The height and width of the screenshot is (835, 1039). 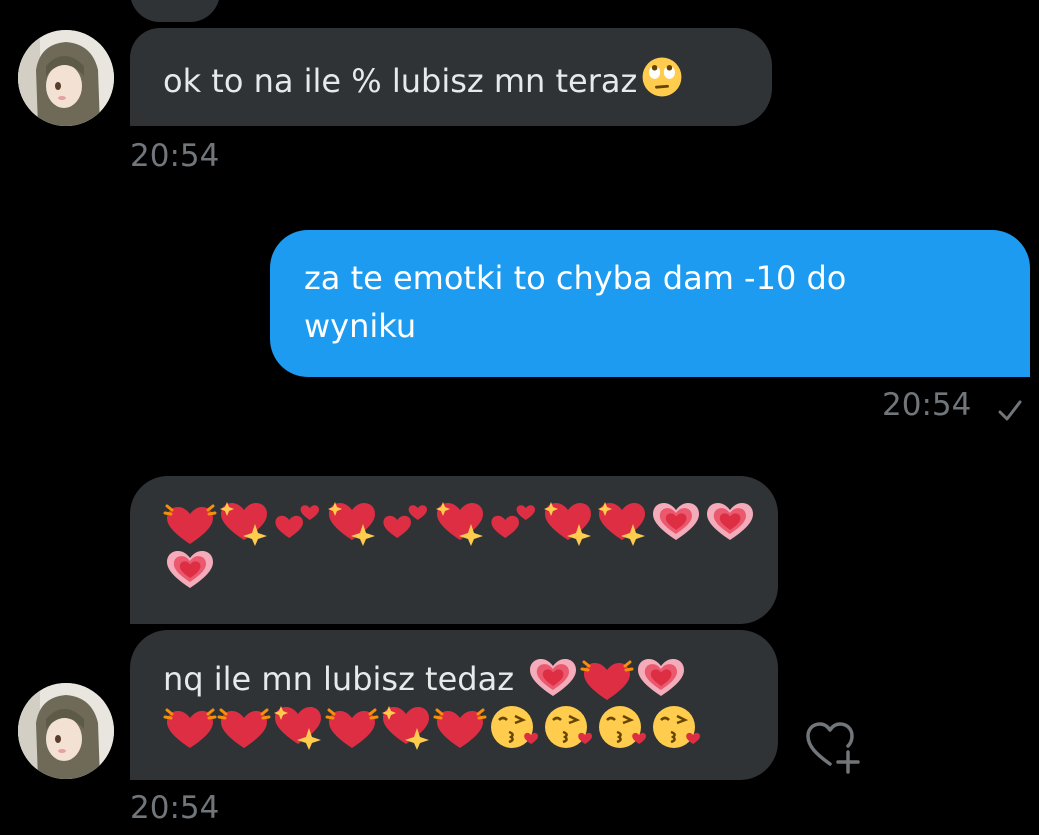 What do you see at coordinates (360, 326) in the screenshot?
I see `message-text-line: wyniku` at bounding box center [360, 326].